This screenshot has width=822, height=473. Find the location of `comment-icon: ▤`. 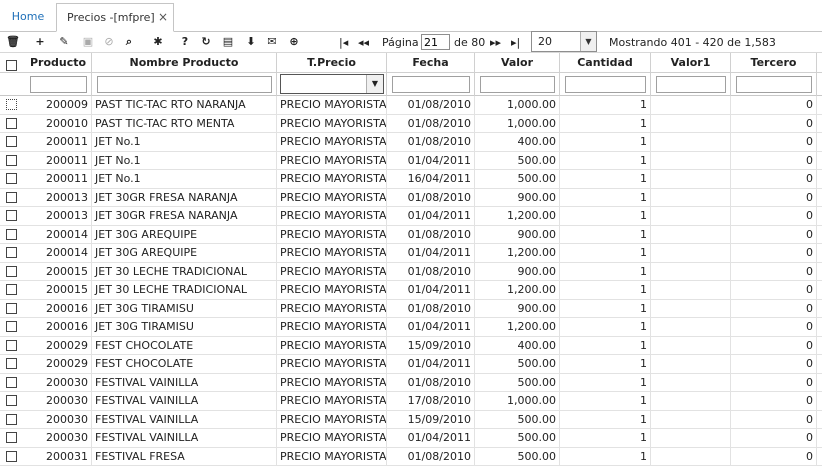

comment-icon: ▤ is located at coordinates (228, 42).